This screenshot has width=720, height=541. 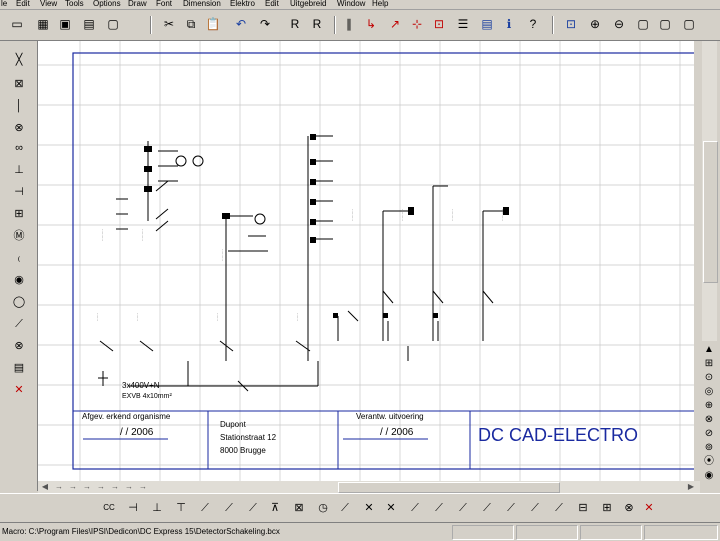 I want to click on breaker-3-icon: ⟋, so click(x=439, y=508).